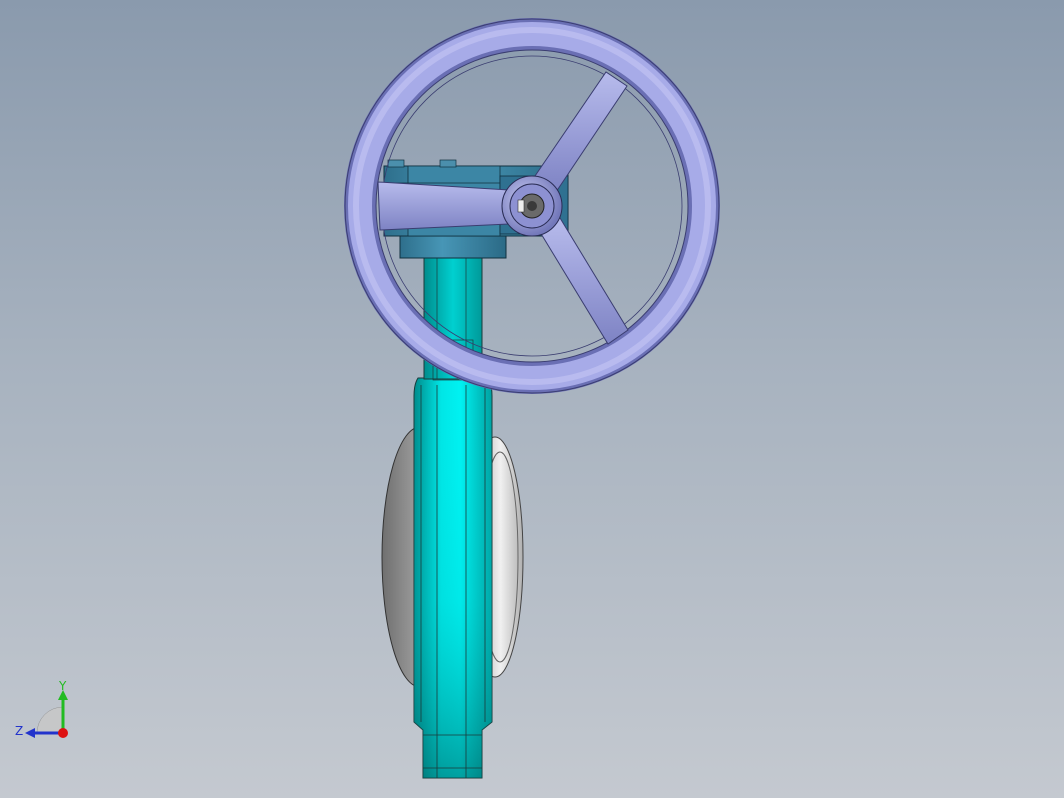 The width and height of the screenshot is (1064, 798). Describe the element at coordinates (63, 733) in the screenshot. I see `x-axis-dot` at that location.